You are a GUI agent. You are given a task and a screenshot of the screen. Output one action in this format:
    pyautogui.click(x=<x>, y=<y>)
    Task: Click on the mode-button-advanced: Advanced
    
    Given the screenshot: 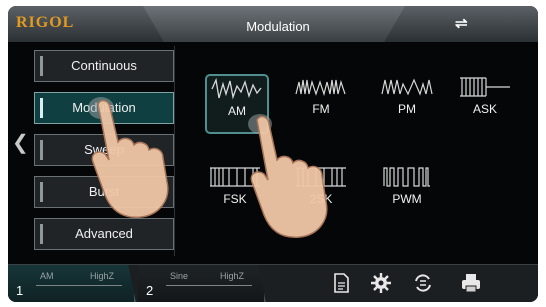 What is the action you would take?
    pyautogui.click(x=104, y=234)
    